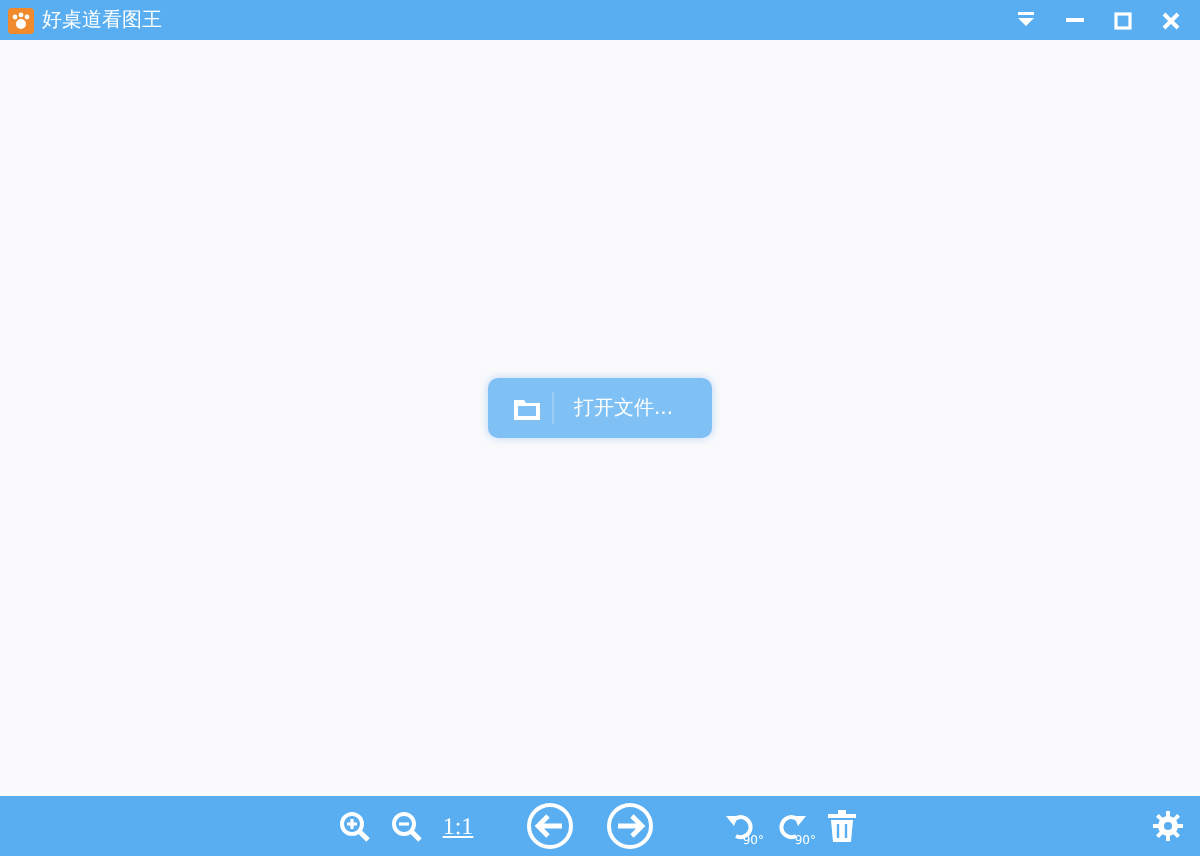 The height and width of the screenshot is (856, 1200). What do you see at coordinates (103, 20) in the screenshot?
I see `window-title: 好桌道看图王` at bounding box center [103, 20].